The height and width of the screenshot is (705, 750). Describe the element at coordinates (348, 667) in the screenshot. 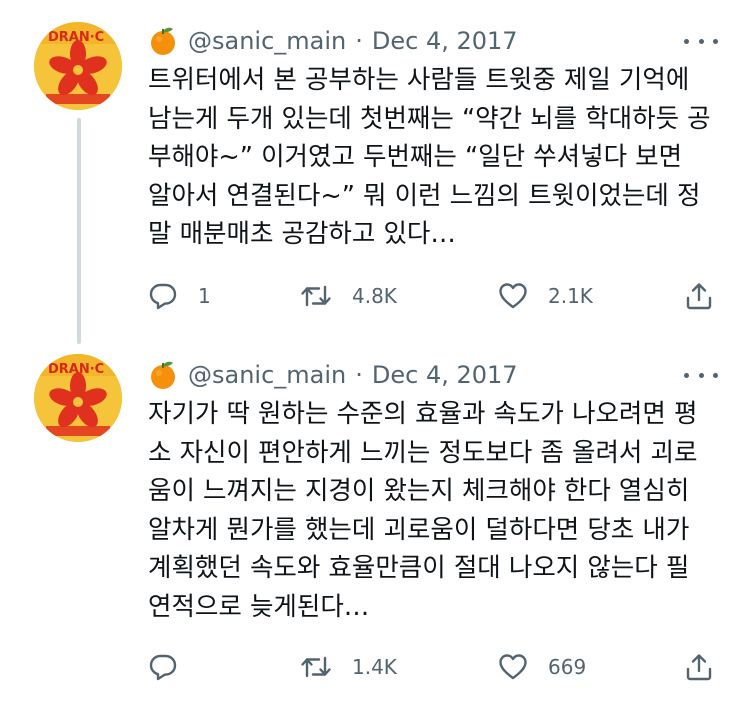

I see `retweet-button: 1.4K` at that location.